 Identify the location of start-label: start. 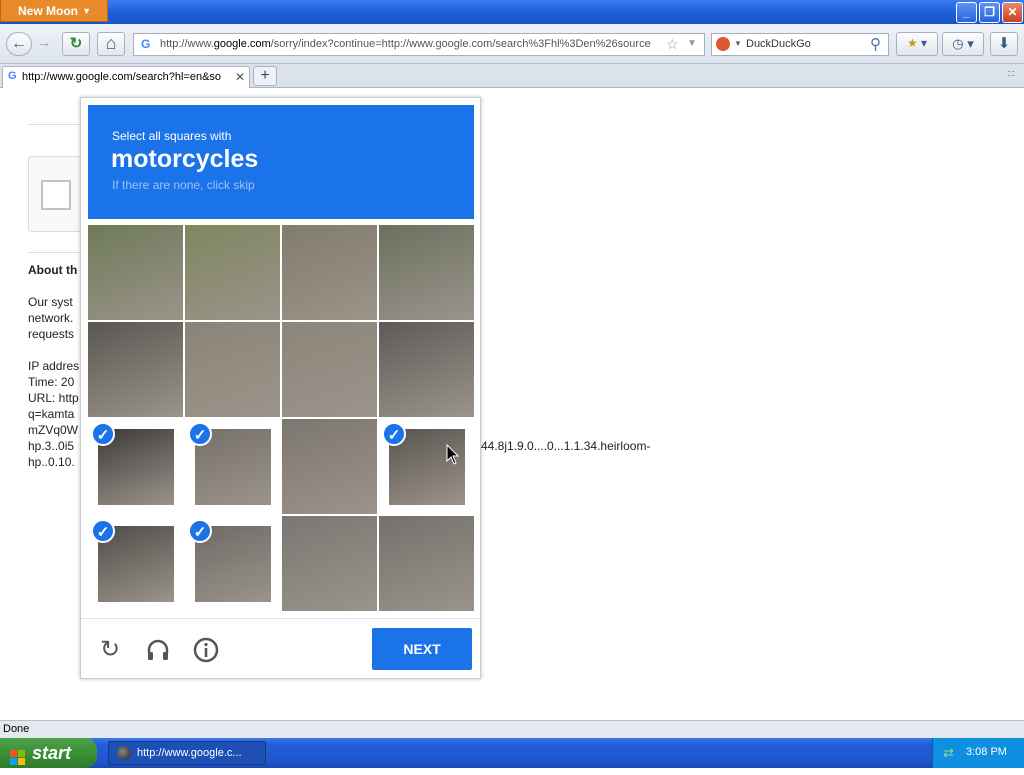
(52, 753).